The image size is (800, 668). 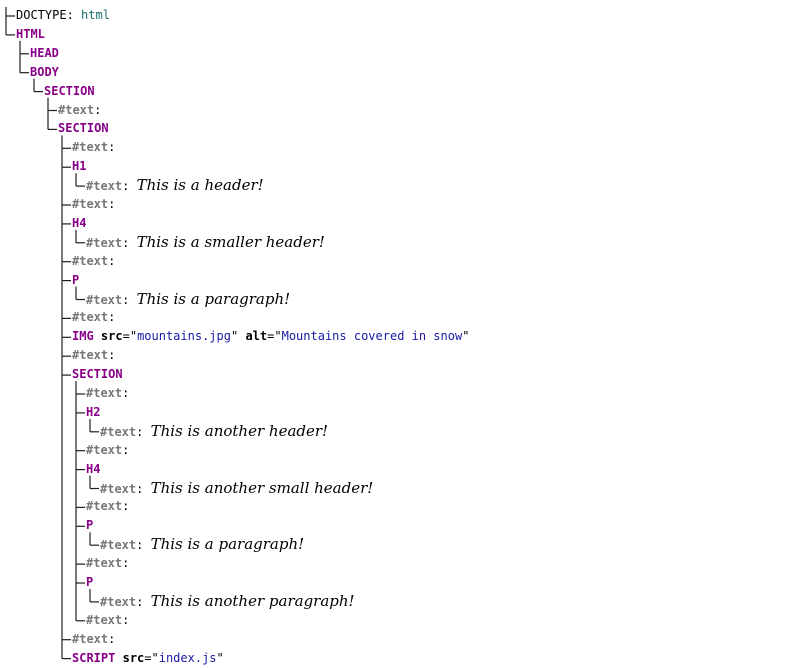 I want to click on text-node: #text: This is another header!, so click(x=214, y=430).